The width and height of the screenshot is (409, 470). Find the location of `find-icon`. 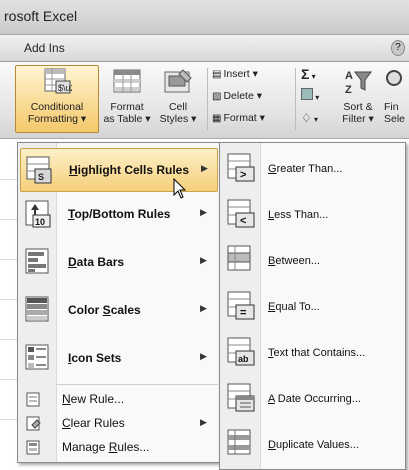

find-icon is located at coordinates (394, 78).